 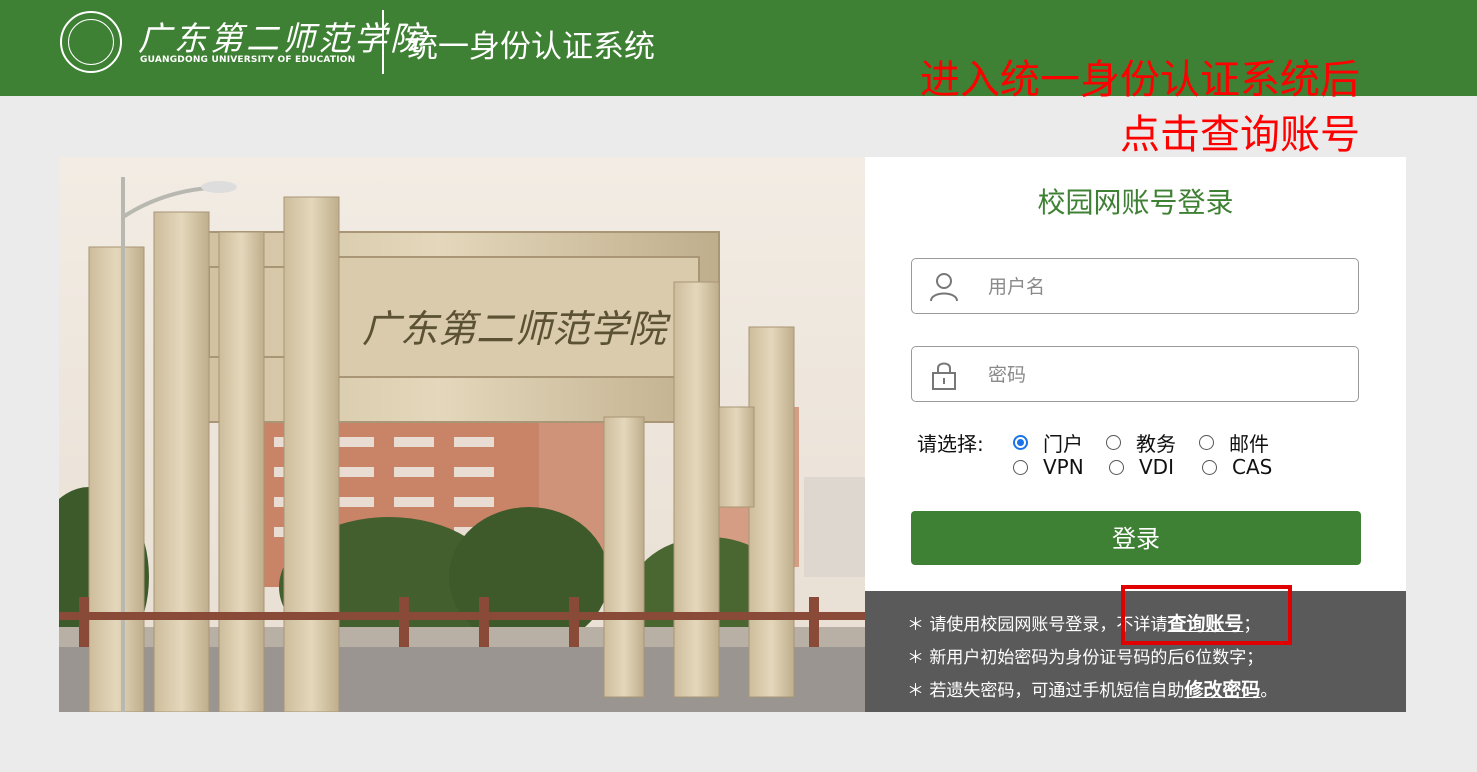 I want to click on radio-label: 教务, so click(x=1156, y=444).